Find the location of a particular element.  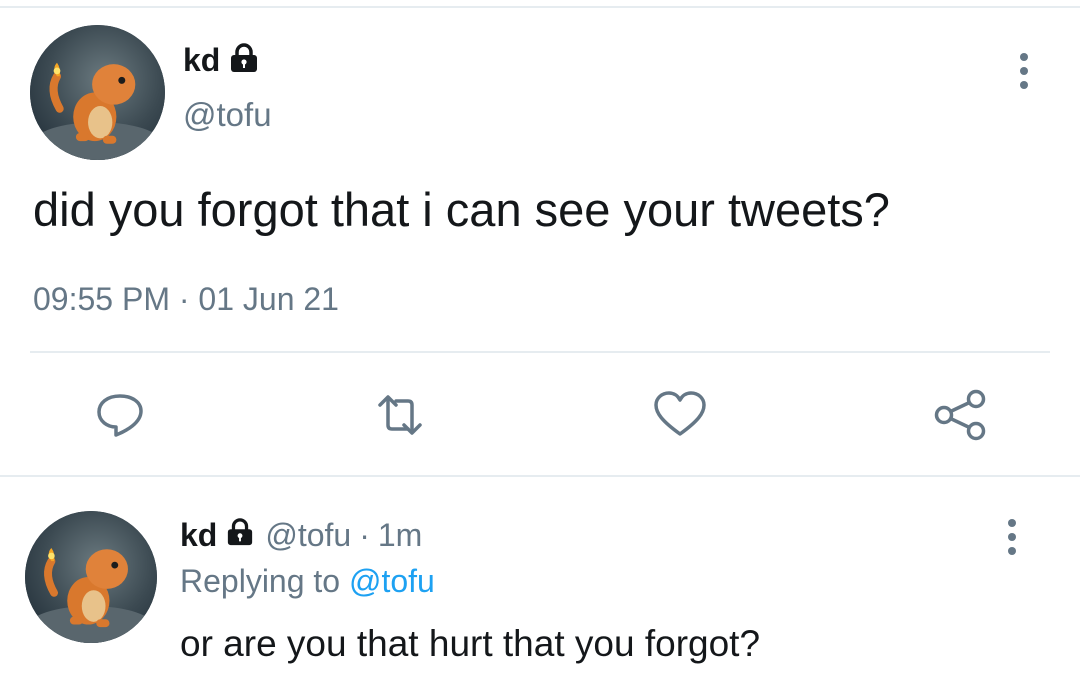

reply-avatar is located at coordinates (91, 577).